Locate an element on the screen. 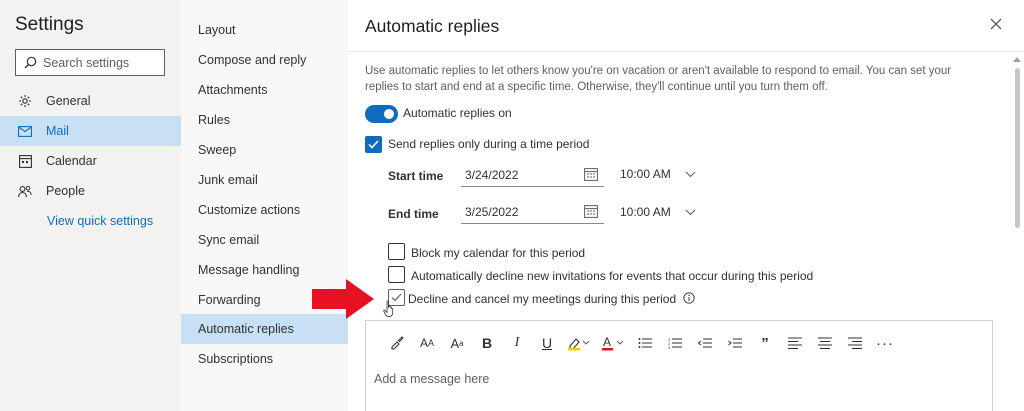  decrease-indent-icon is located at coordinates (705, 343).